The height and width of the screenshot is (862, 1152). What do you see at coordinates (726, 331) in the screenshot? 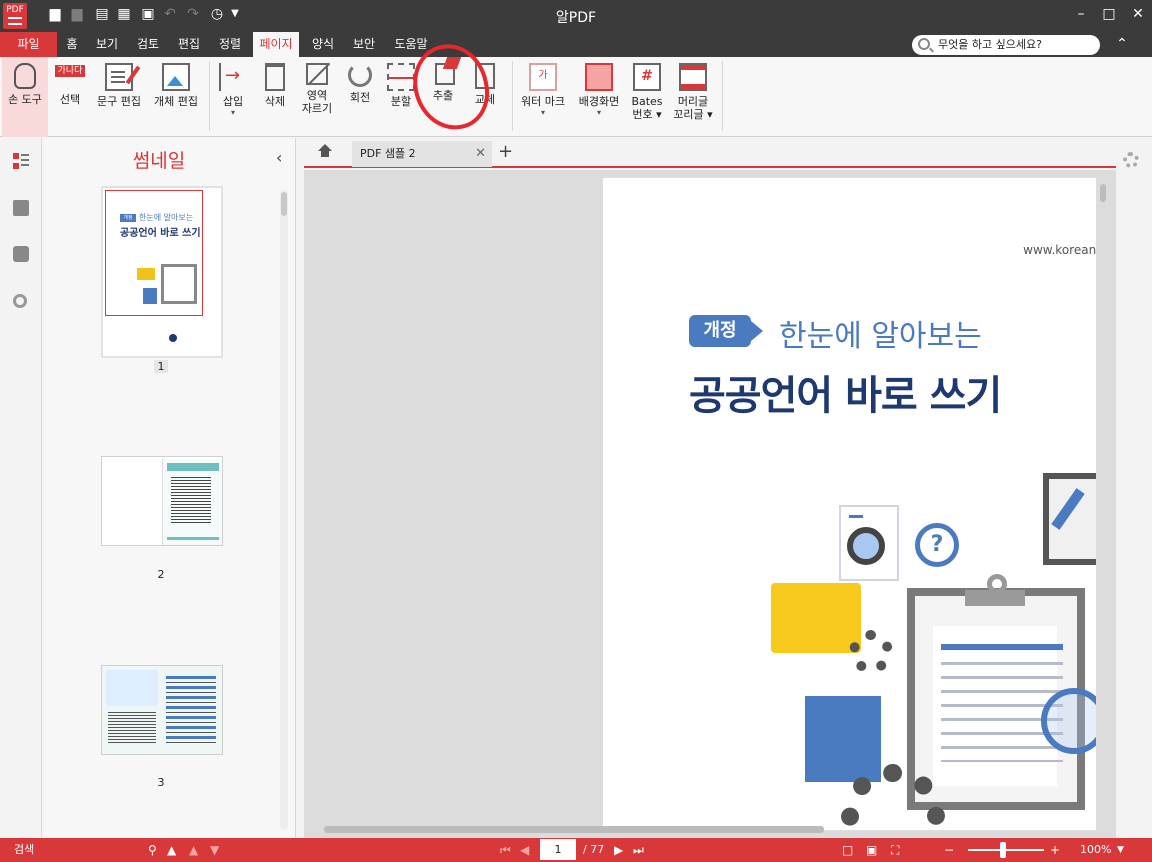
I see `revision-badge: 개정` at bounding box center [726, 331].